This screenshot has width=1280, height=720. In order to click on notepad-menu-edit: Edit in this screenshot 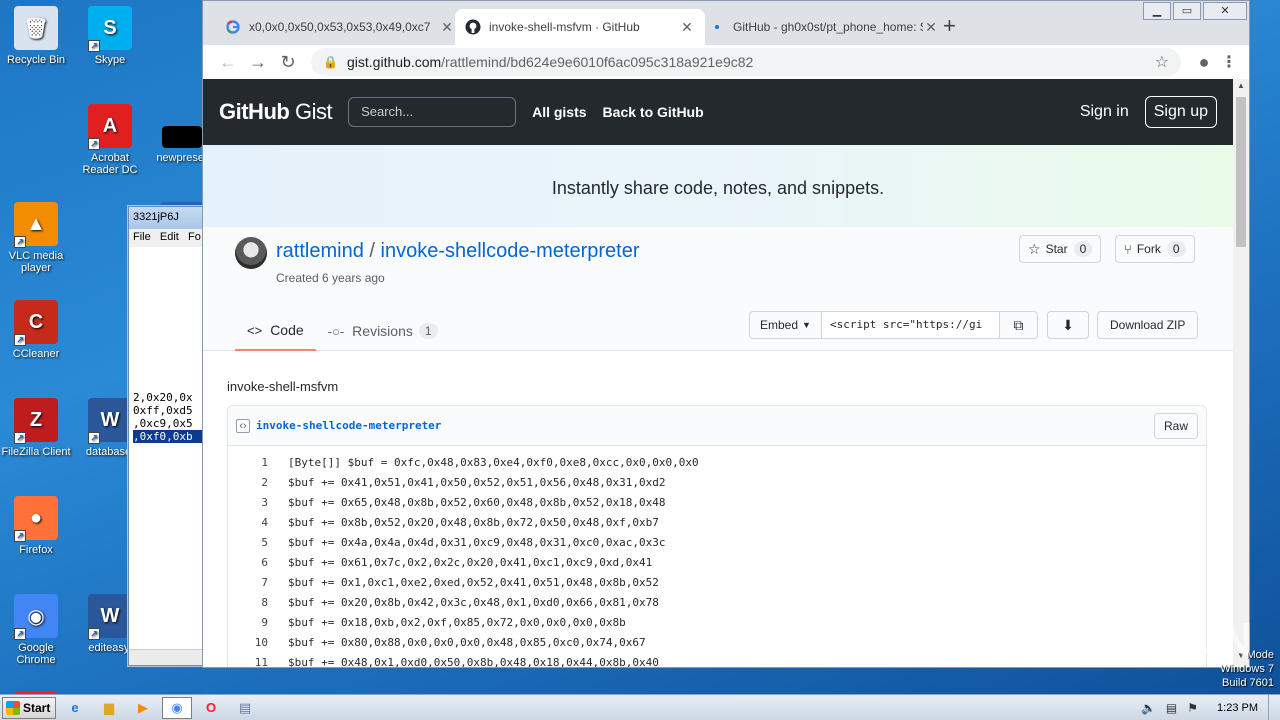, I will do `click(169, 237)`.